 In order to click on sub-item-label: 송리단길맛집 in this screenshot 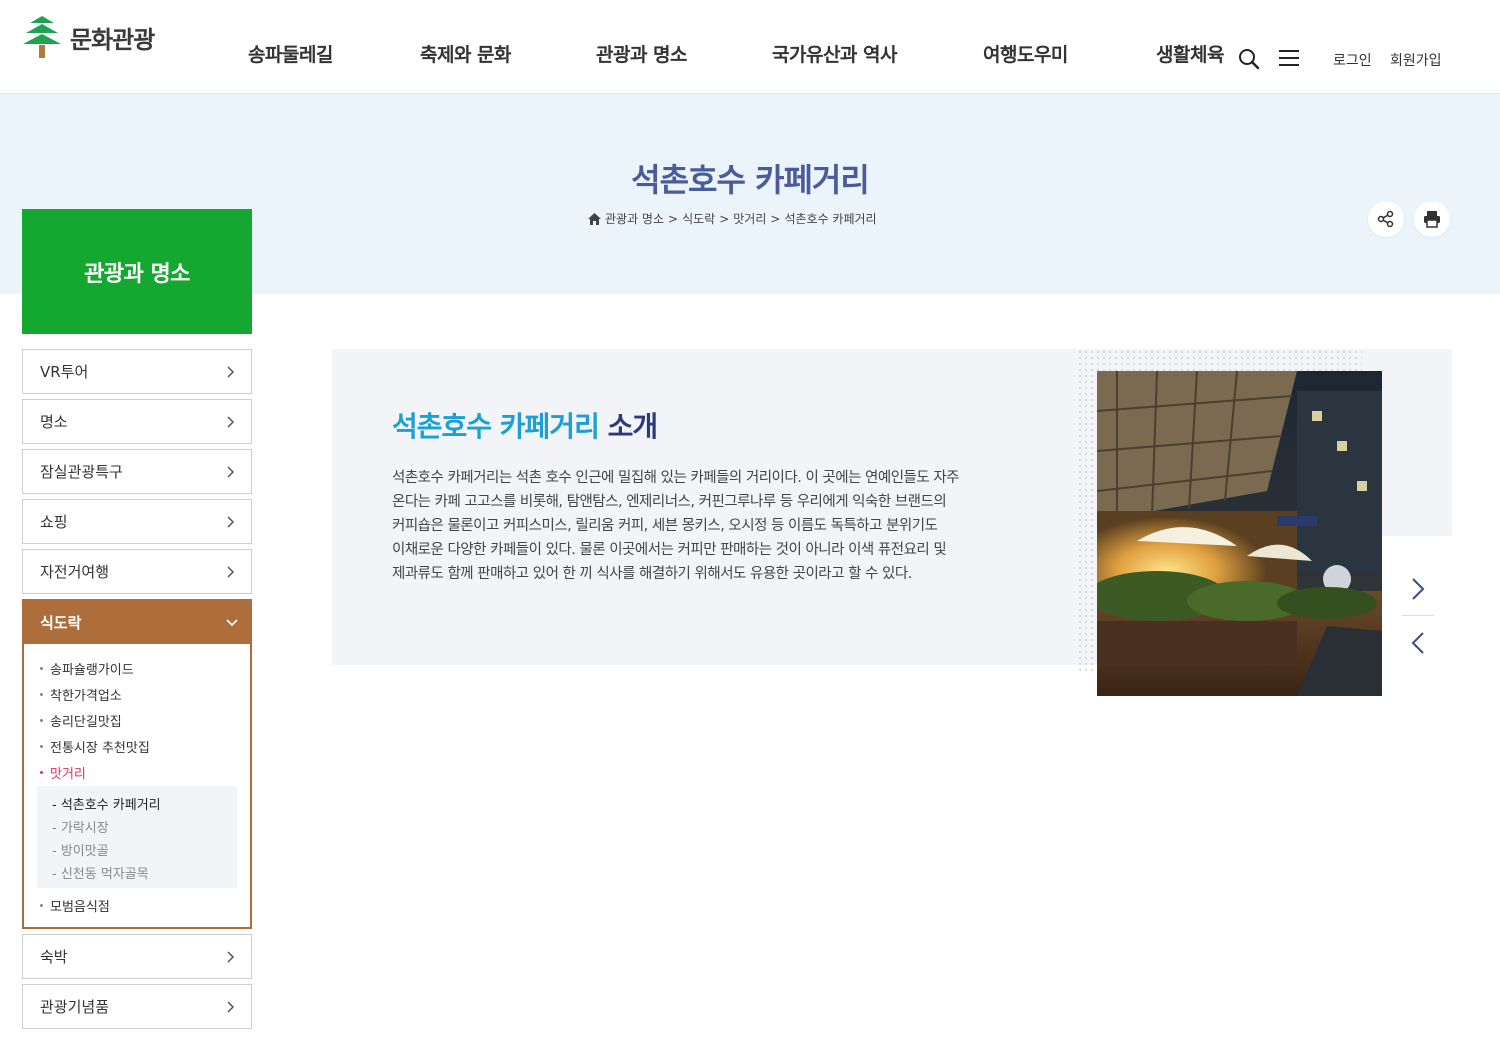, I will do `click(86, 722)`.